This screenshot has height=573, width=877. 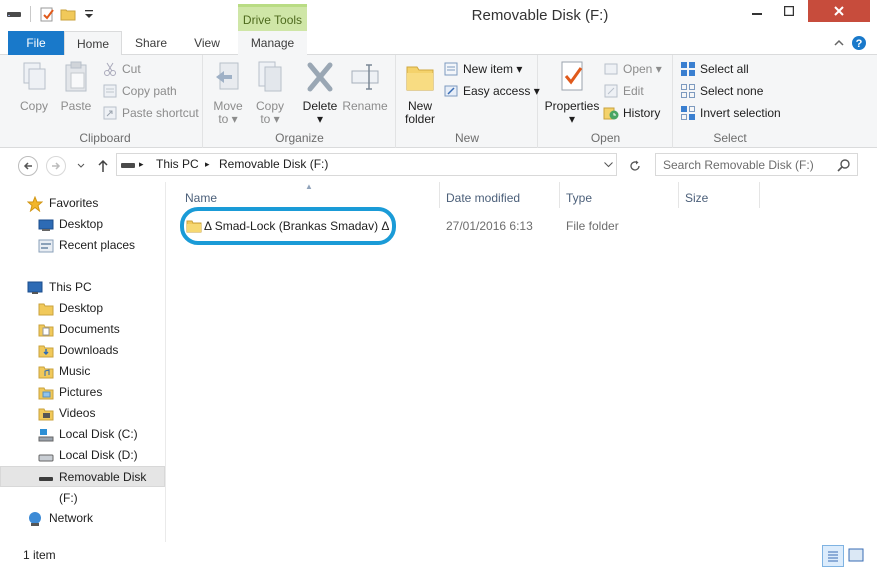 I want to click on open-button: Open ▾, so click(x=632, y=69).